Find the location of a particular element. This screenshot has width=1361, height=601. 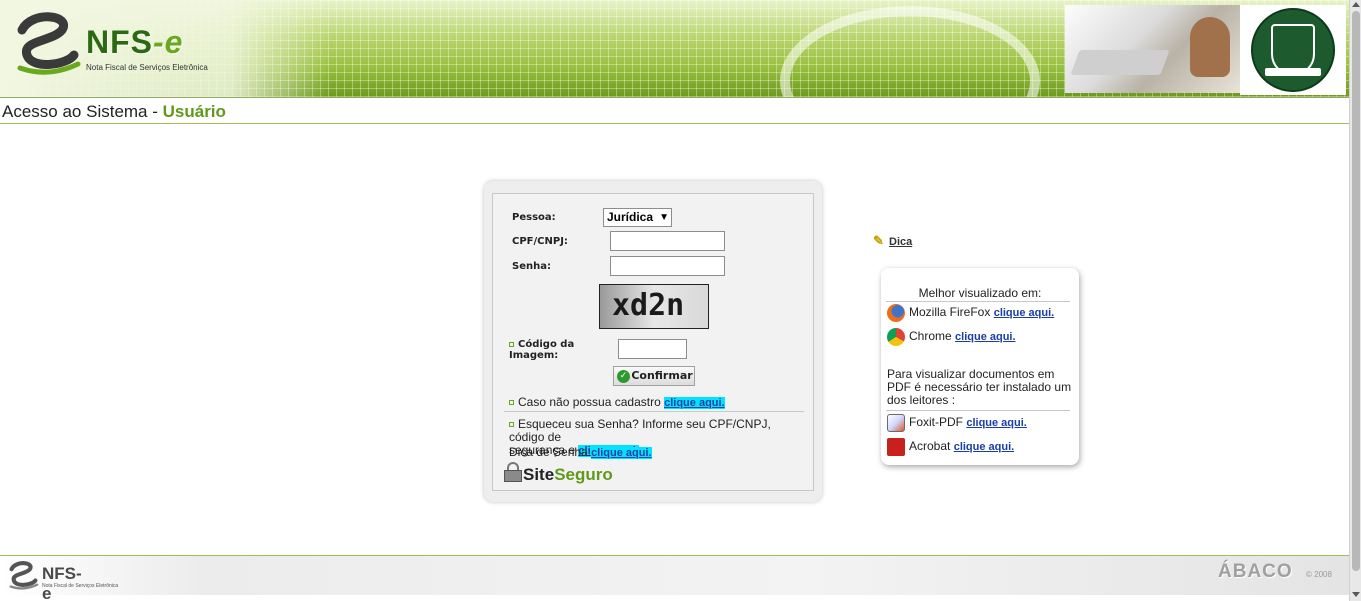

dica-senha-link: clique aqui. is located at coordinates (621, 453).